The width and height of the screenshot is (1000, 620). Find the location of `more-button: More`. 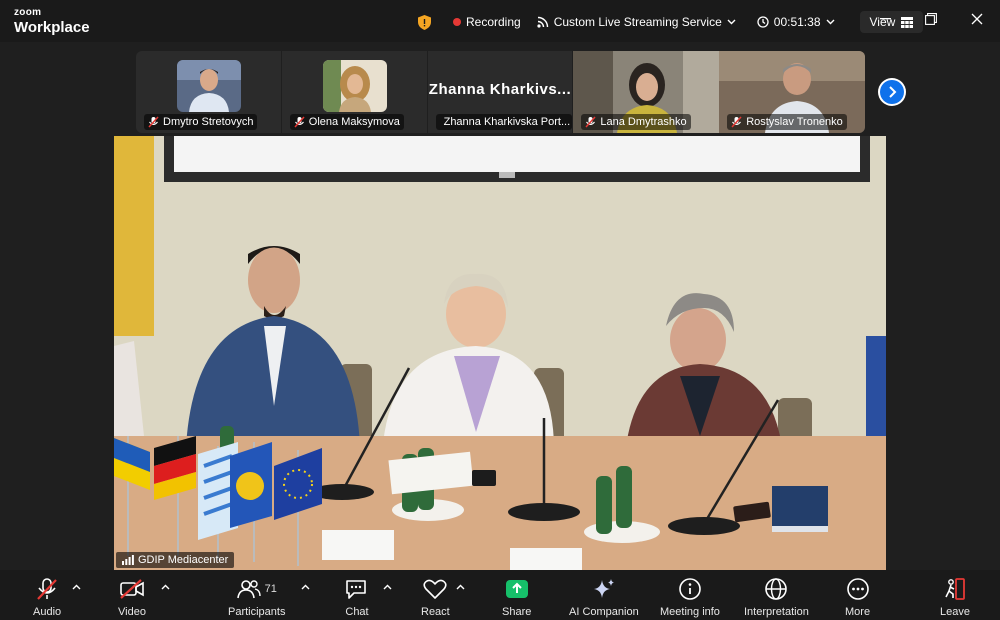

more-button: More is located at coordinates (857, 597).